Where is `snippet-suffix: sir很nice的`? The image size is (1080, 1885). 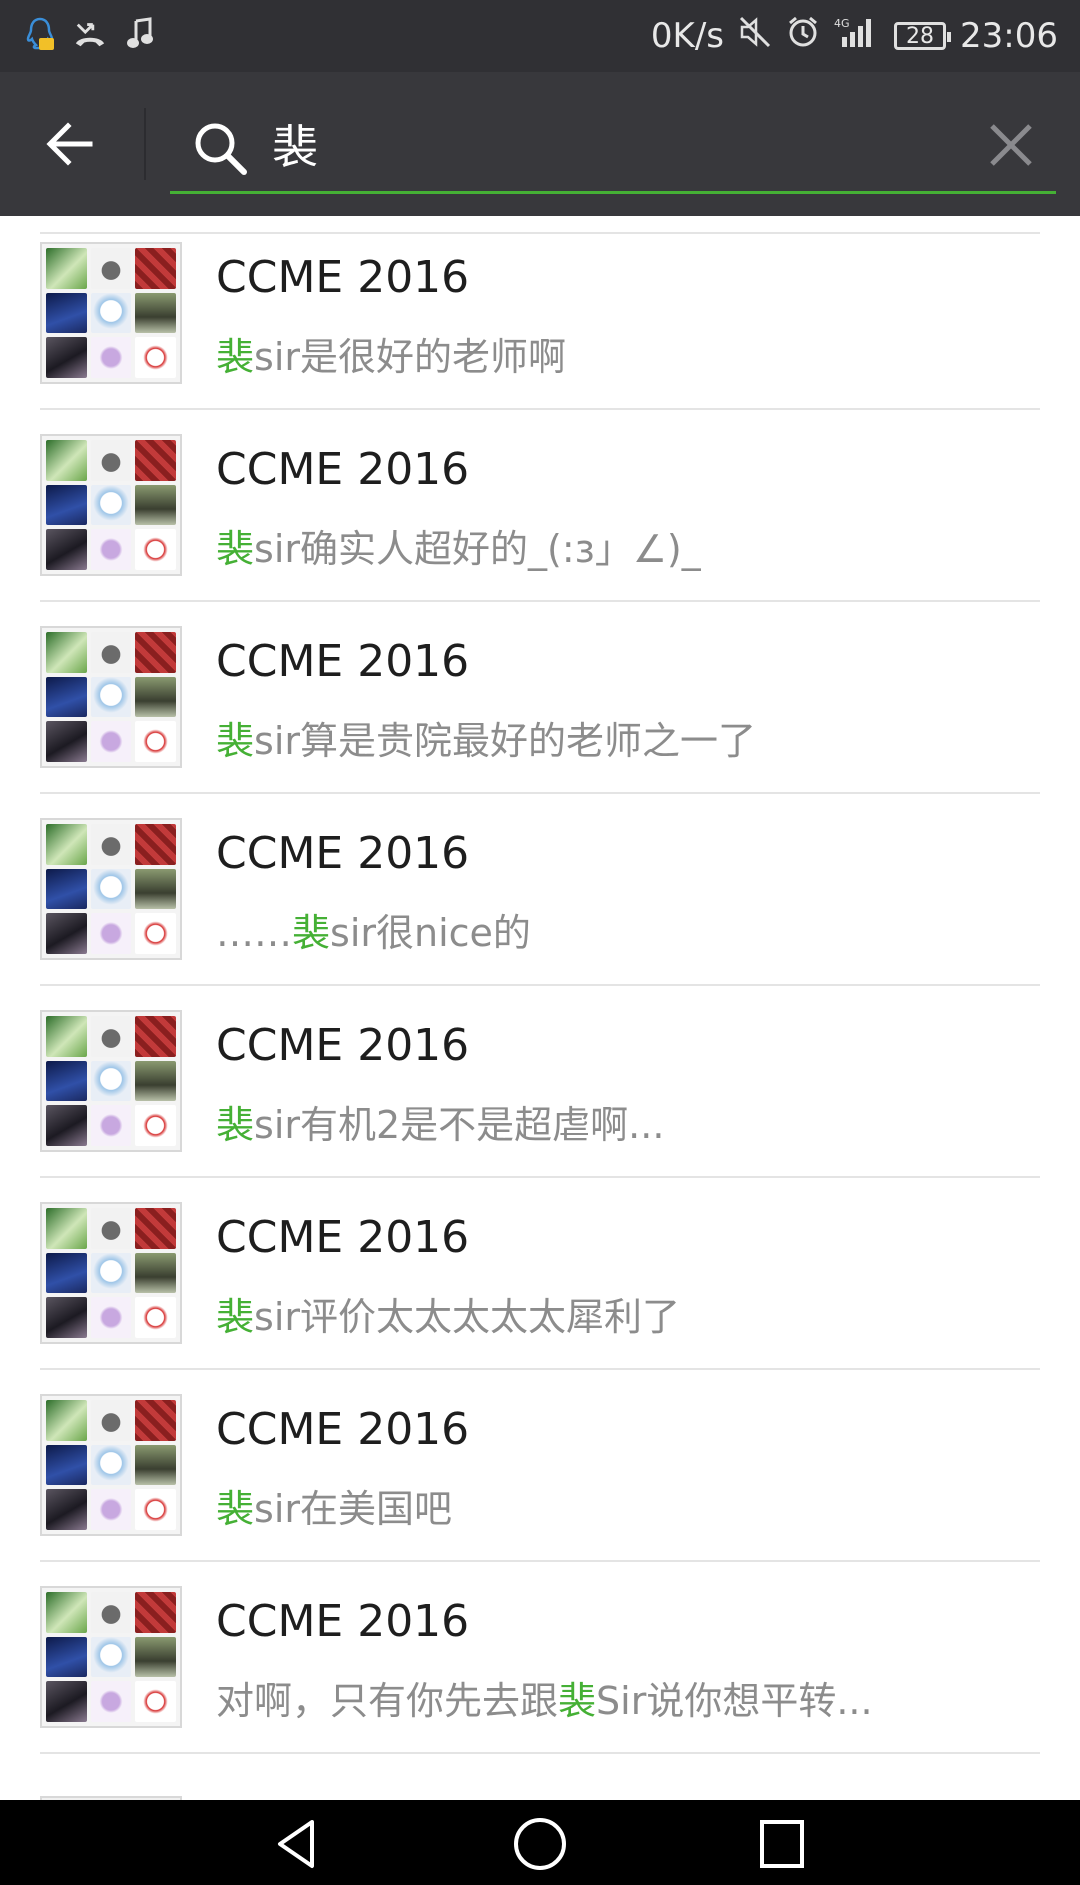
snippet-suffix: sir很nice的 is located at coordinates (430, 933).